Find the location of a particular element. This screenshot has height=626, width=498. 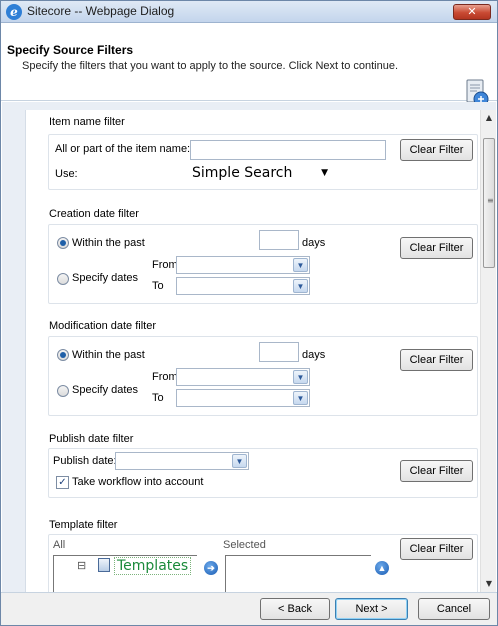

selected-templates-list is located at coordinates (298, 573).